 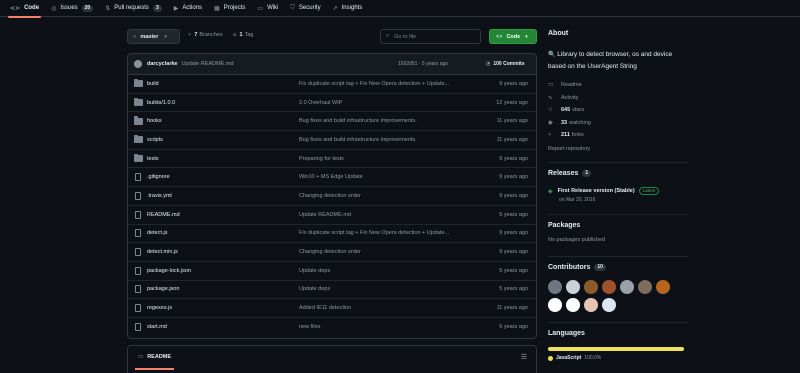 What do you see at coordinates (563, 173) in the screenshot?
I see `releases-title: Releases` at bounding box center [563, 173].